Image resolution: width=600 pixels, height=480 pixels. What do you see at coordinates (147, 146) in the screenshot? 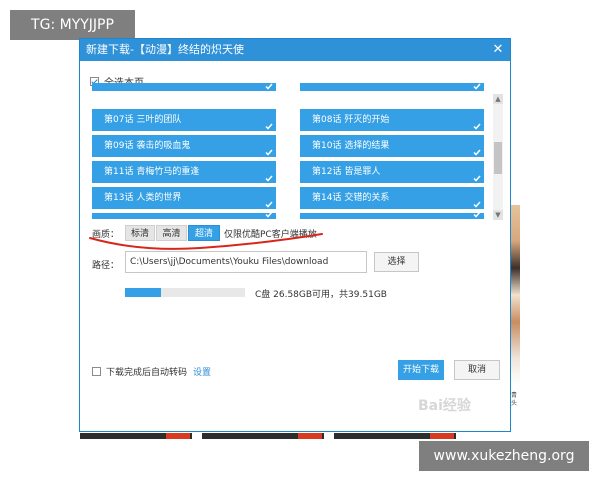
I see `episode-label: 第09话 袭击的吸血鬼` at bounding box center [147, 146].